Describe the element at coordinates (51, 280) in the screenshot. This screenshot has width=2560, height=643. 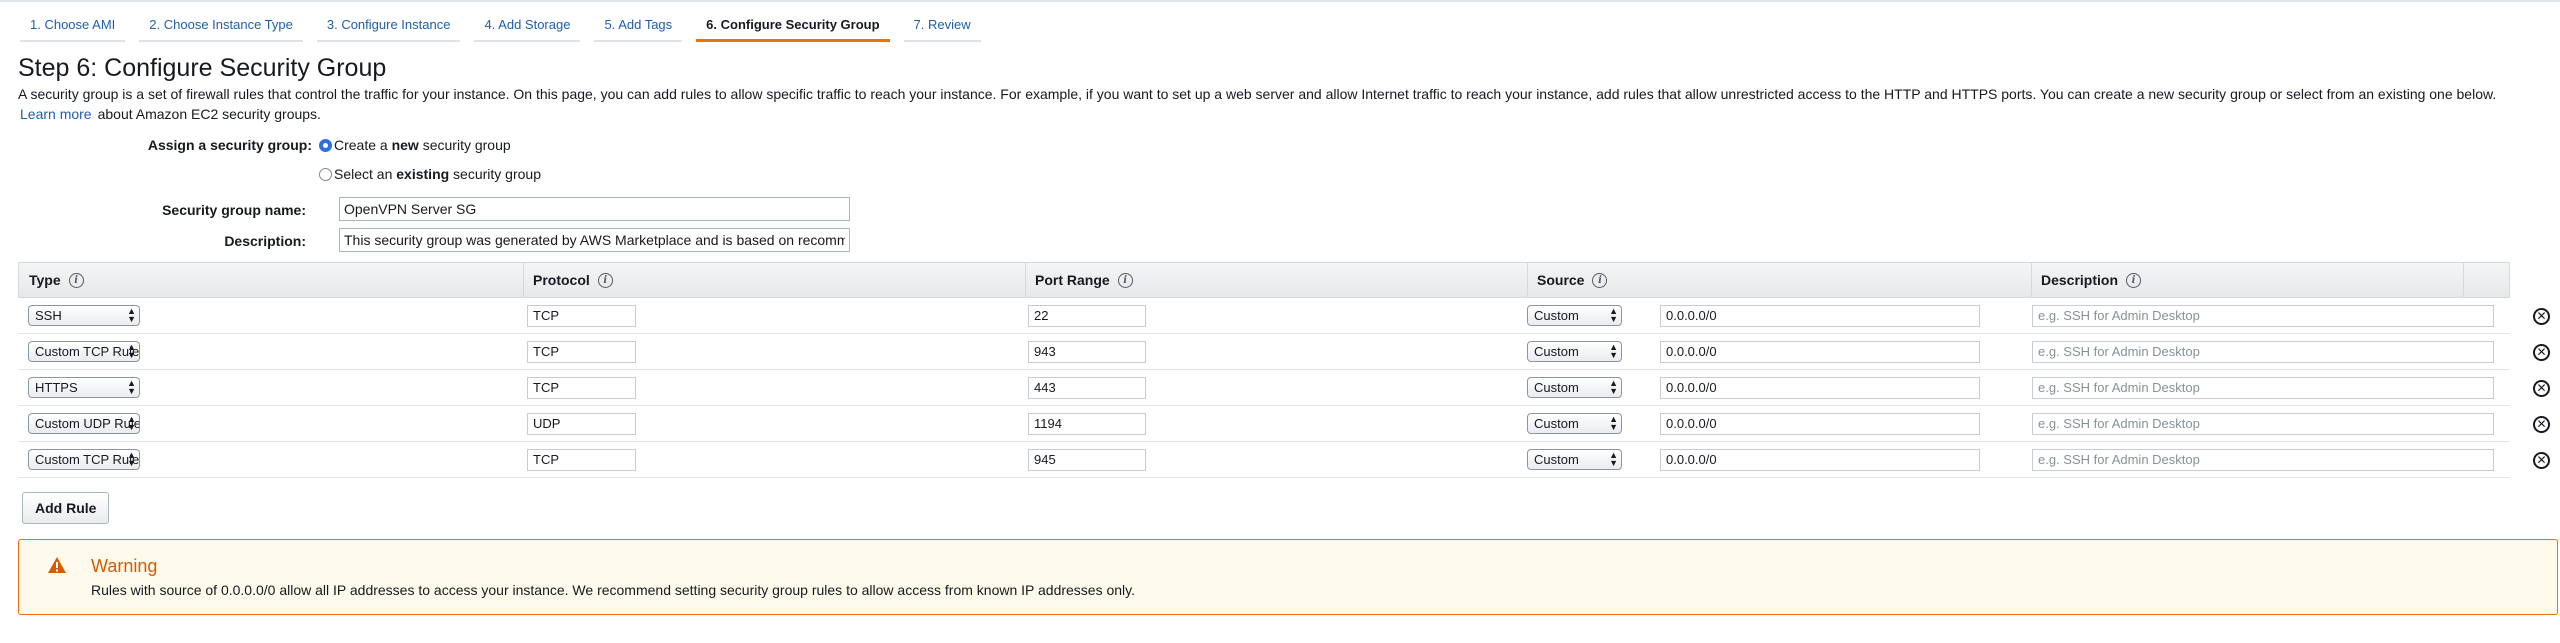
I see `header-type: Type i` at that location.